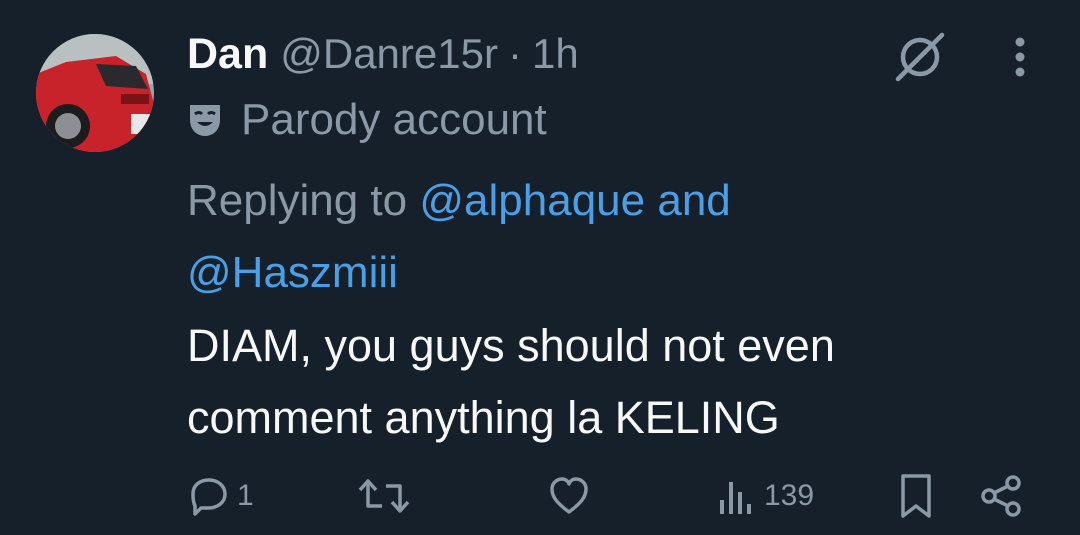  What do you see at coordinates (532, 200) in the screenshot?
I see `mention-link: @alphaque` at bounding box center [532, 200].